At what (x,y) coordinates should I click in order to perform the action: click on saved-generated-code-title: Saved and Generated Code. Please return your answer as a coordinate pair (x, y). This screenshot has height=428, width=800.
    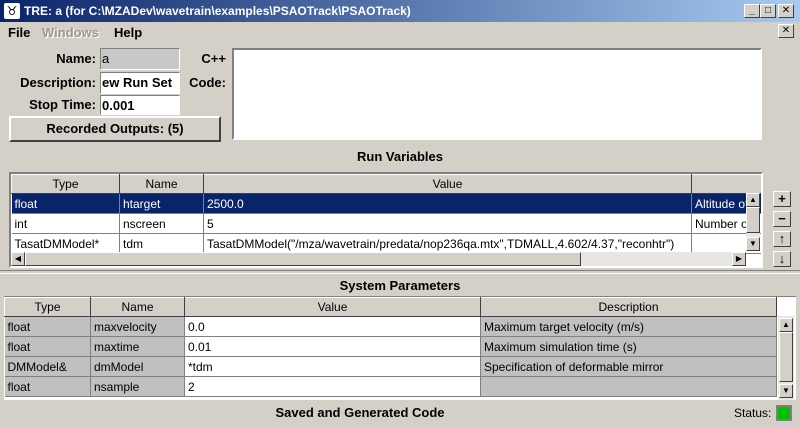
    Looking at the image, I should click on (360, 412).